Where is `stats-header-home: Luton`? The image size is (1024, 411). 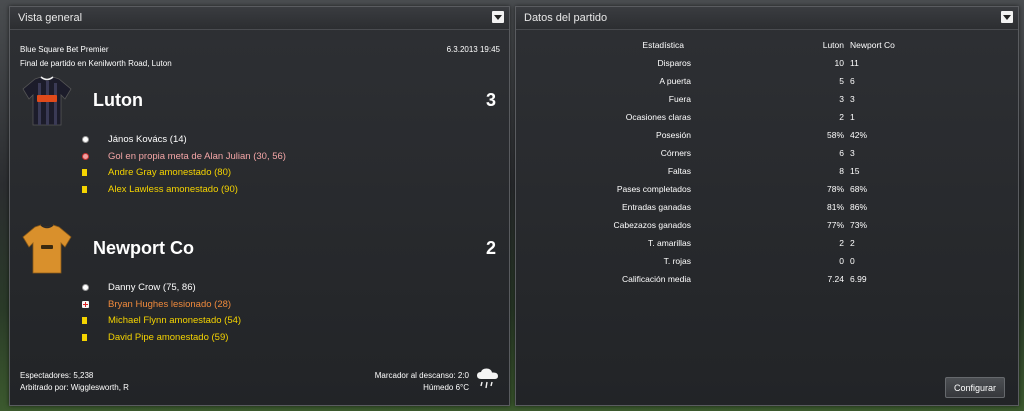
stats-header-home: Luton is located at coordinates (833, 45).